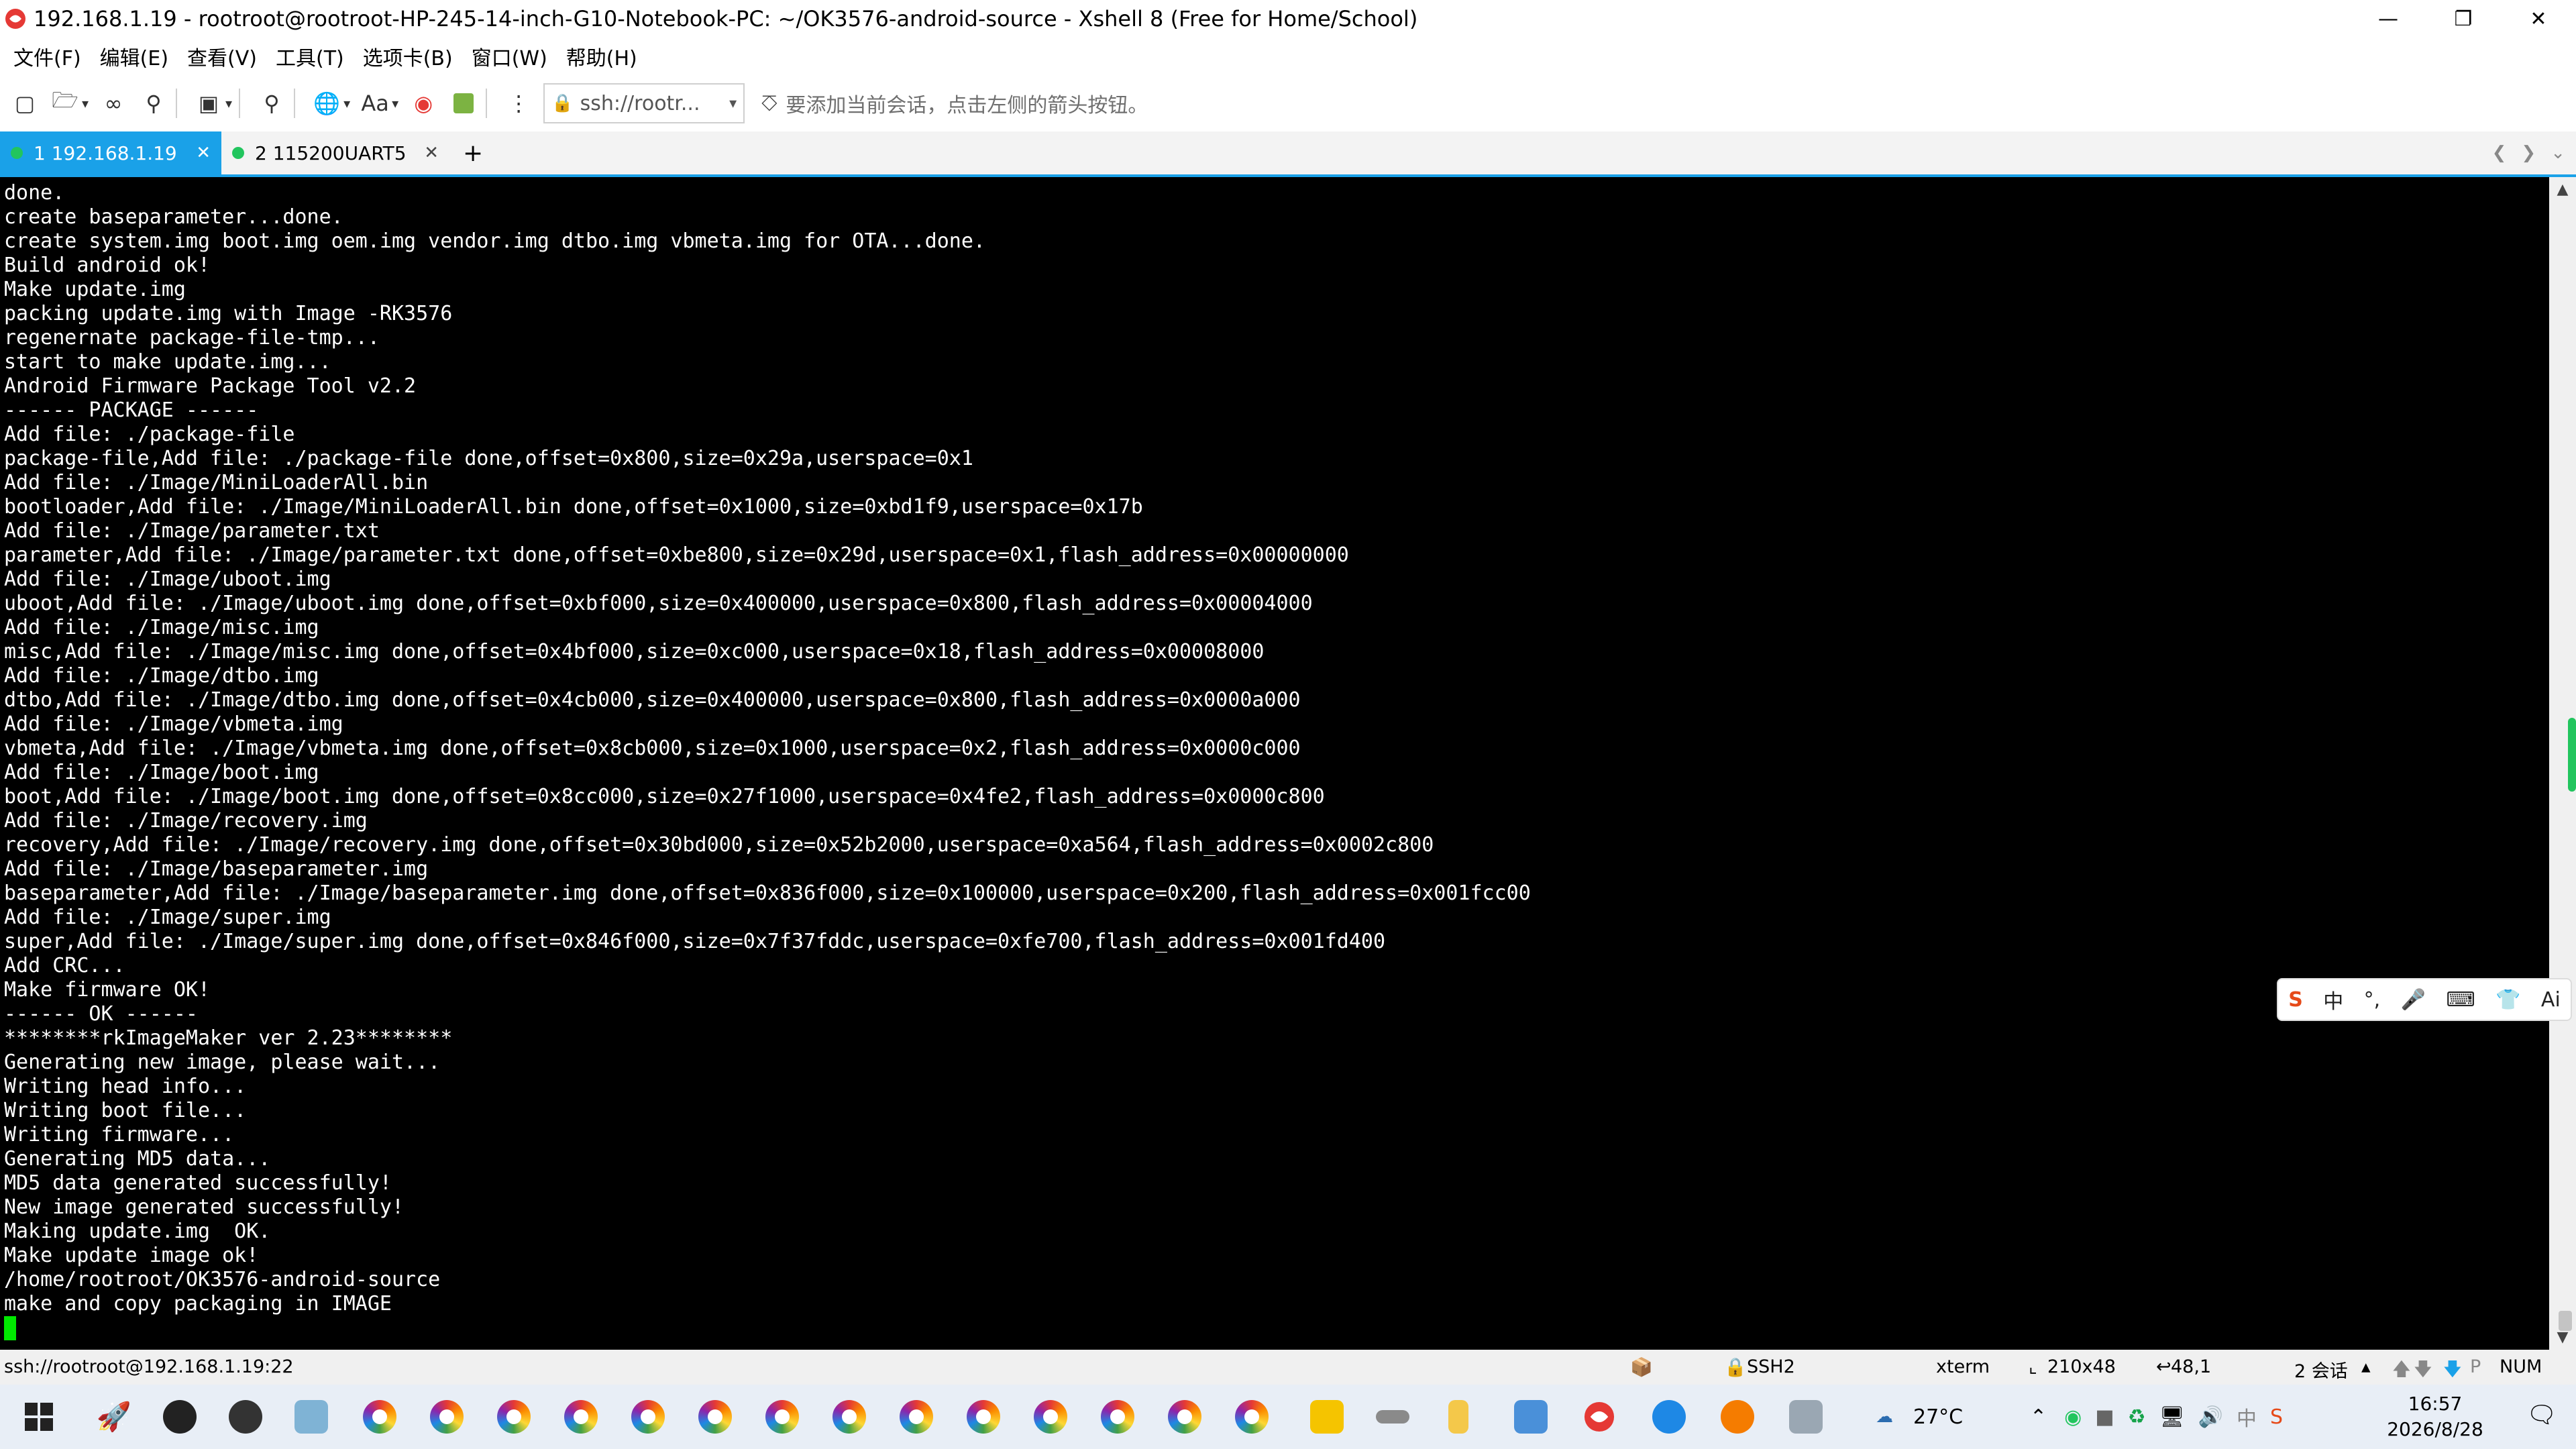 This screenshot has width=2576, height=1449. I want to click on xftp-icon, so click(463, 103).